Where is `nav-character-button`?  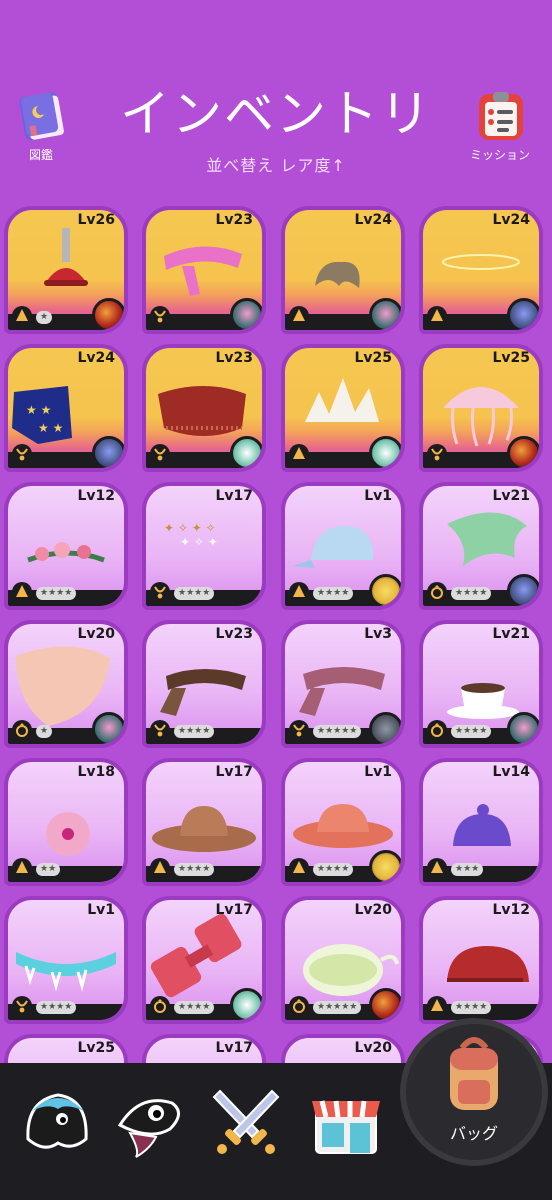
nav-character-button is located at coordinates (58, 1121).